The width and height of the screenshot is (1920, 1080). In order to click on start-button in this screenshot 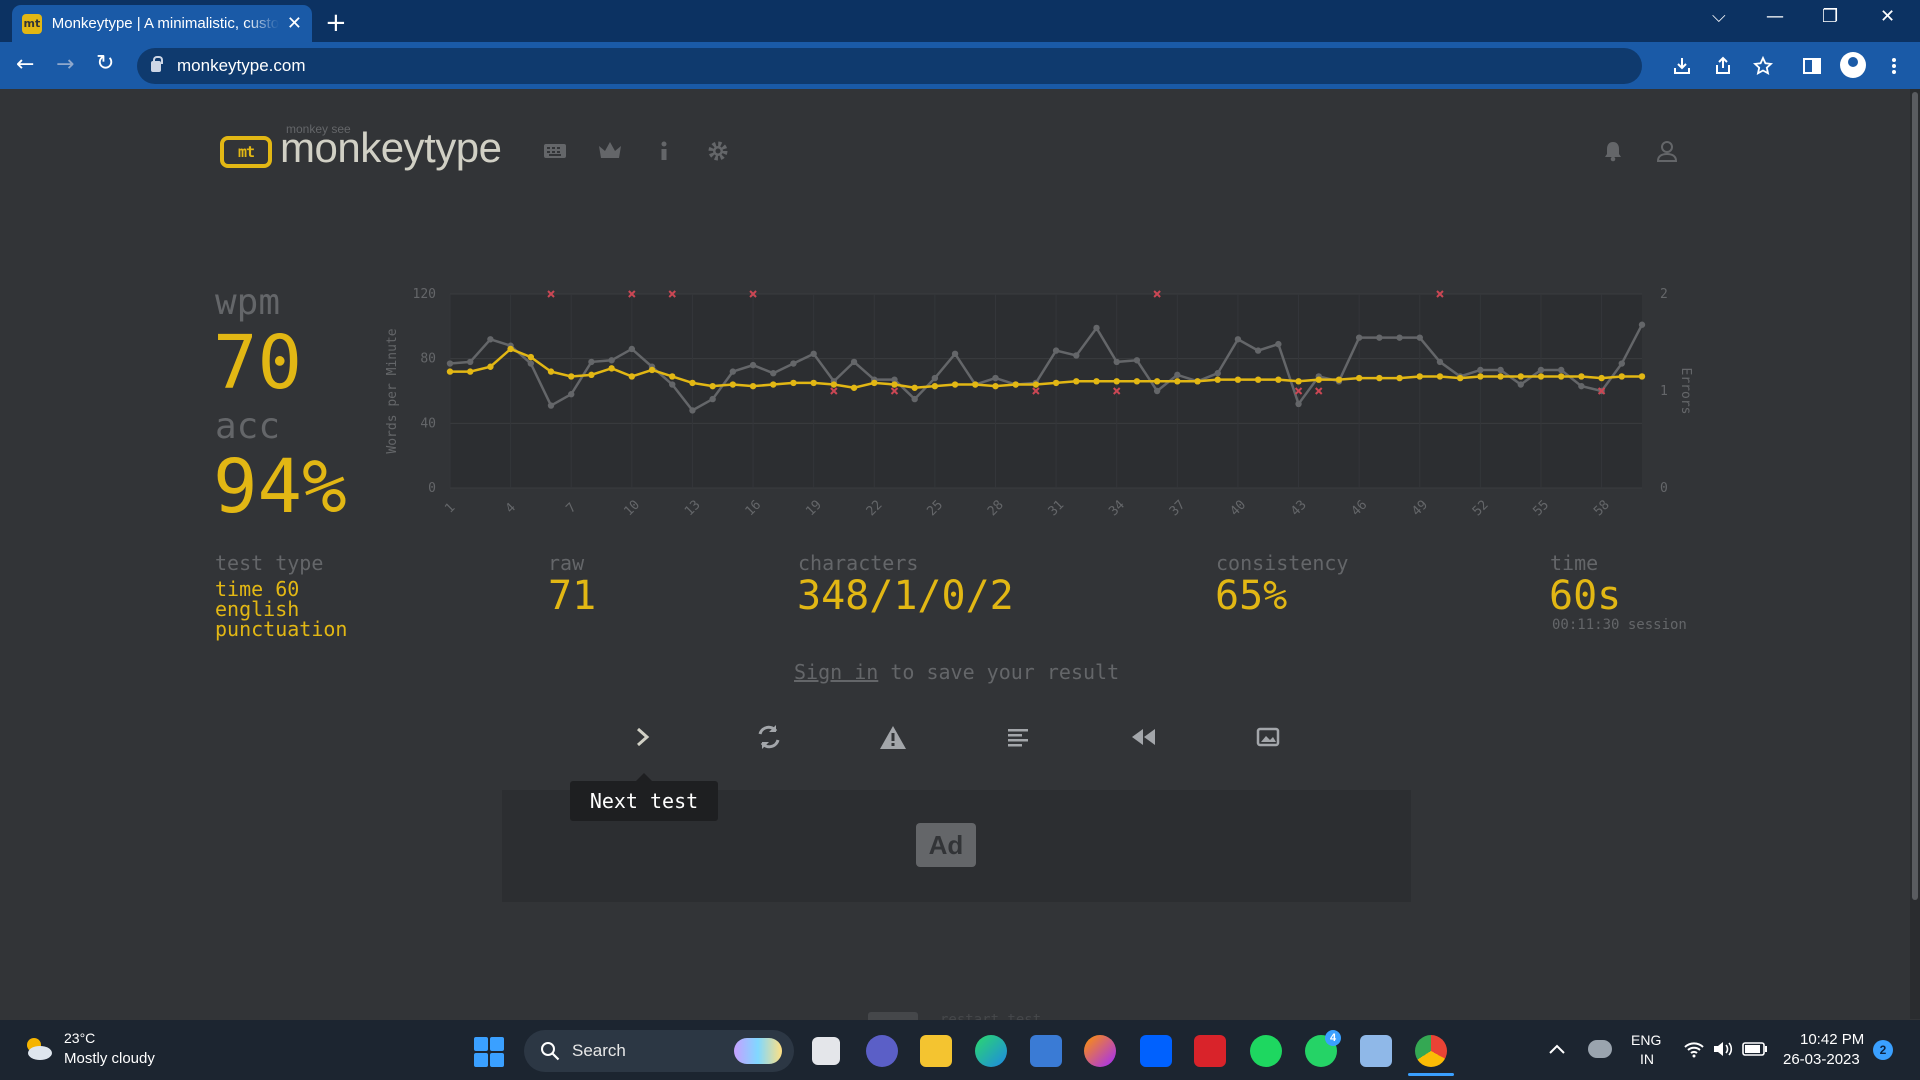, I will do `click(489, 1052)`.